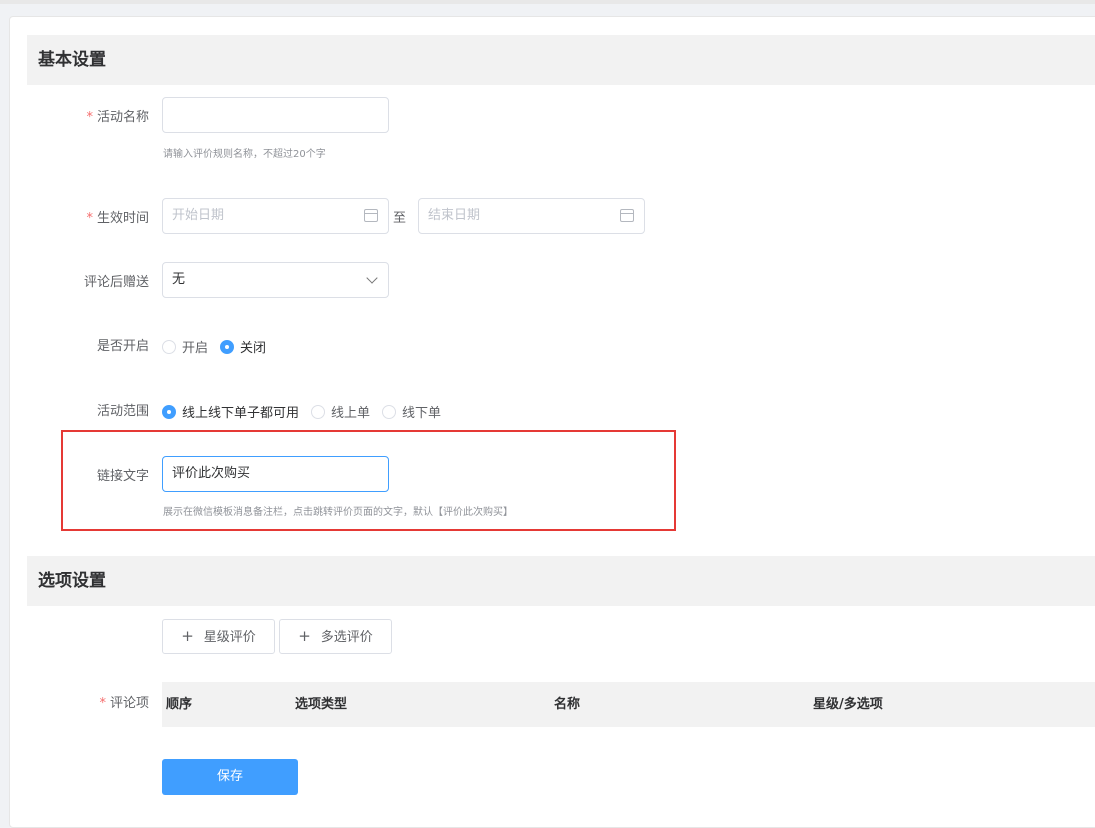 Image resolution: width=1095 pixels, height=828 pixels. I want to click on radio-enable-off: 关闭, so click(243, 346).